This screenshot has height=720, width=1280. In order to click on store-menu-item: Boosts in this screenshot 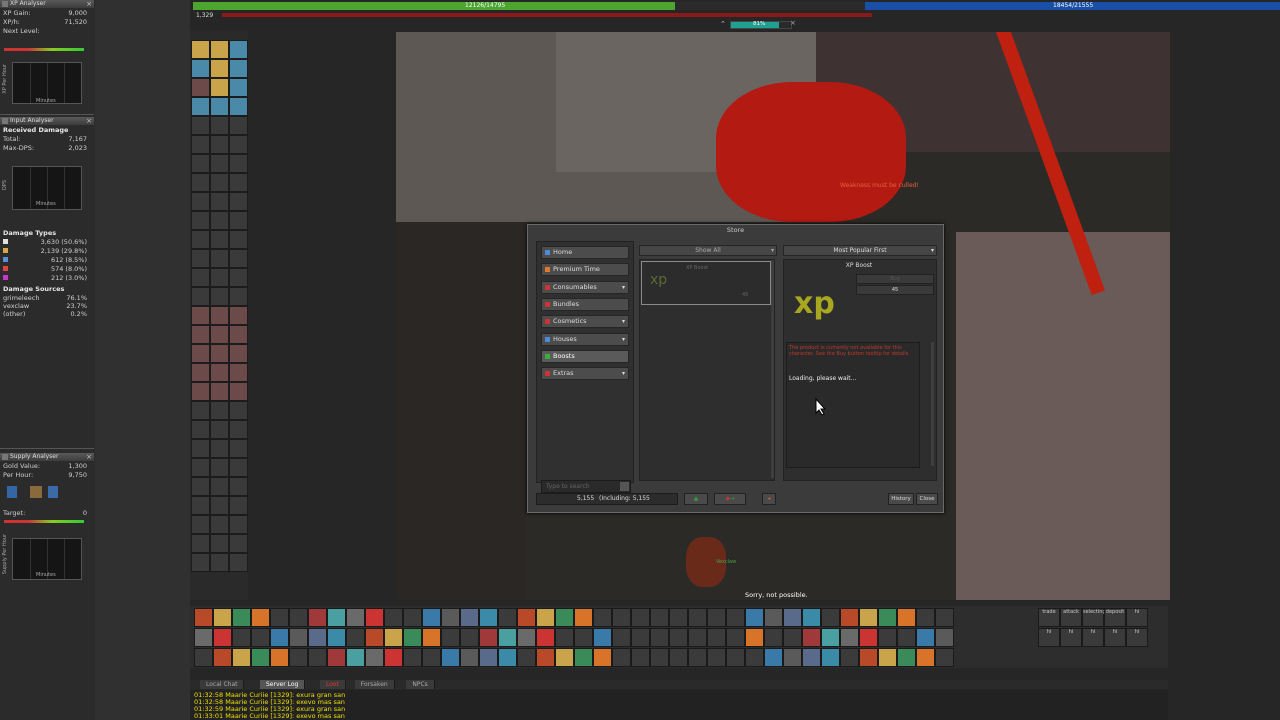, I will do `click(585, 356)`.